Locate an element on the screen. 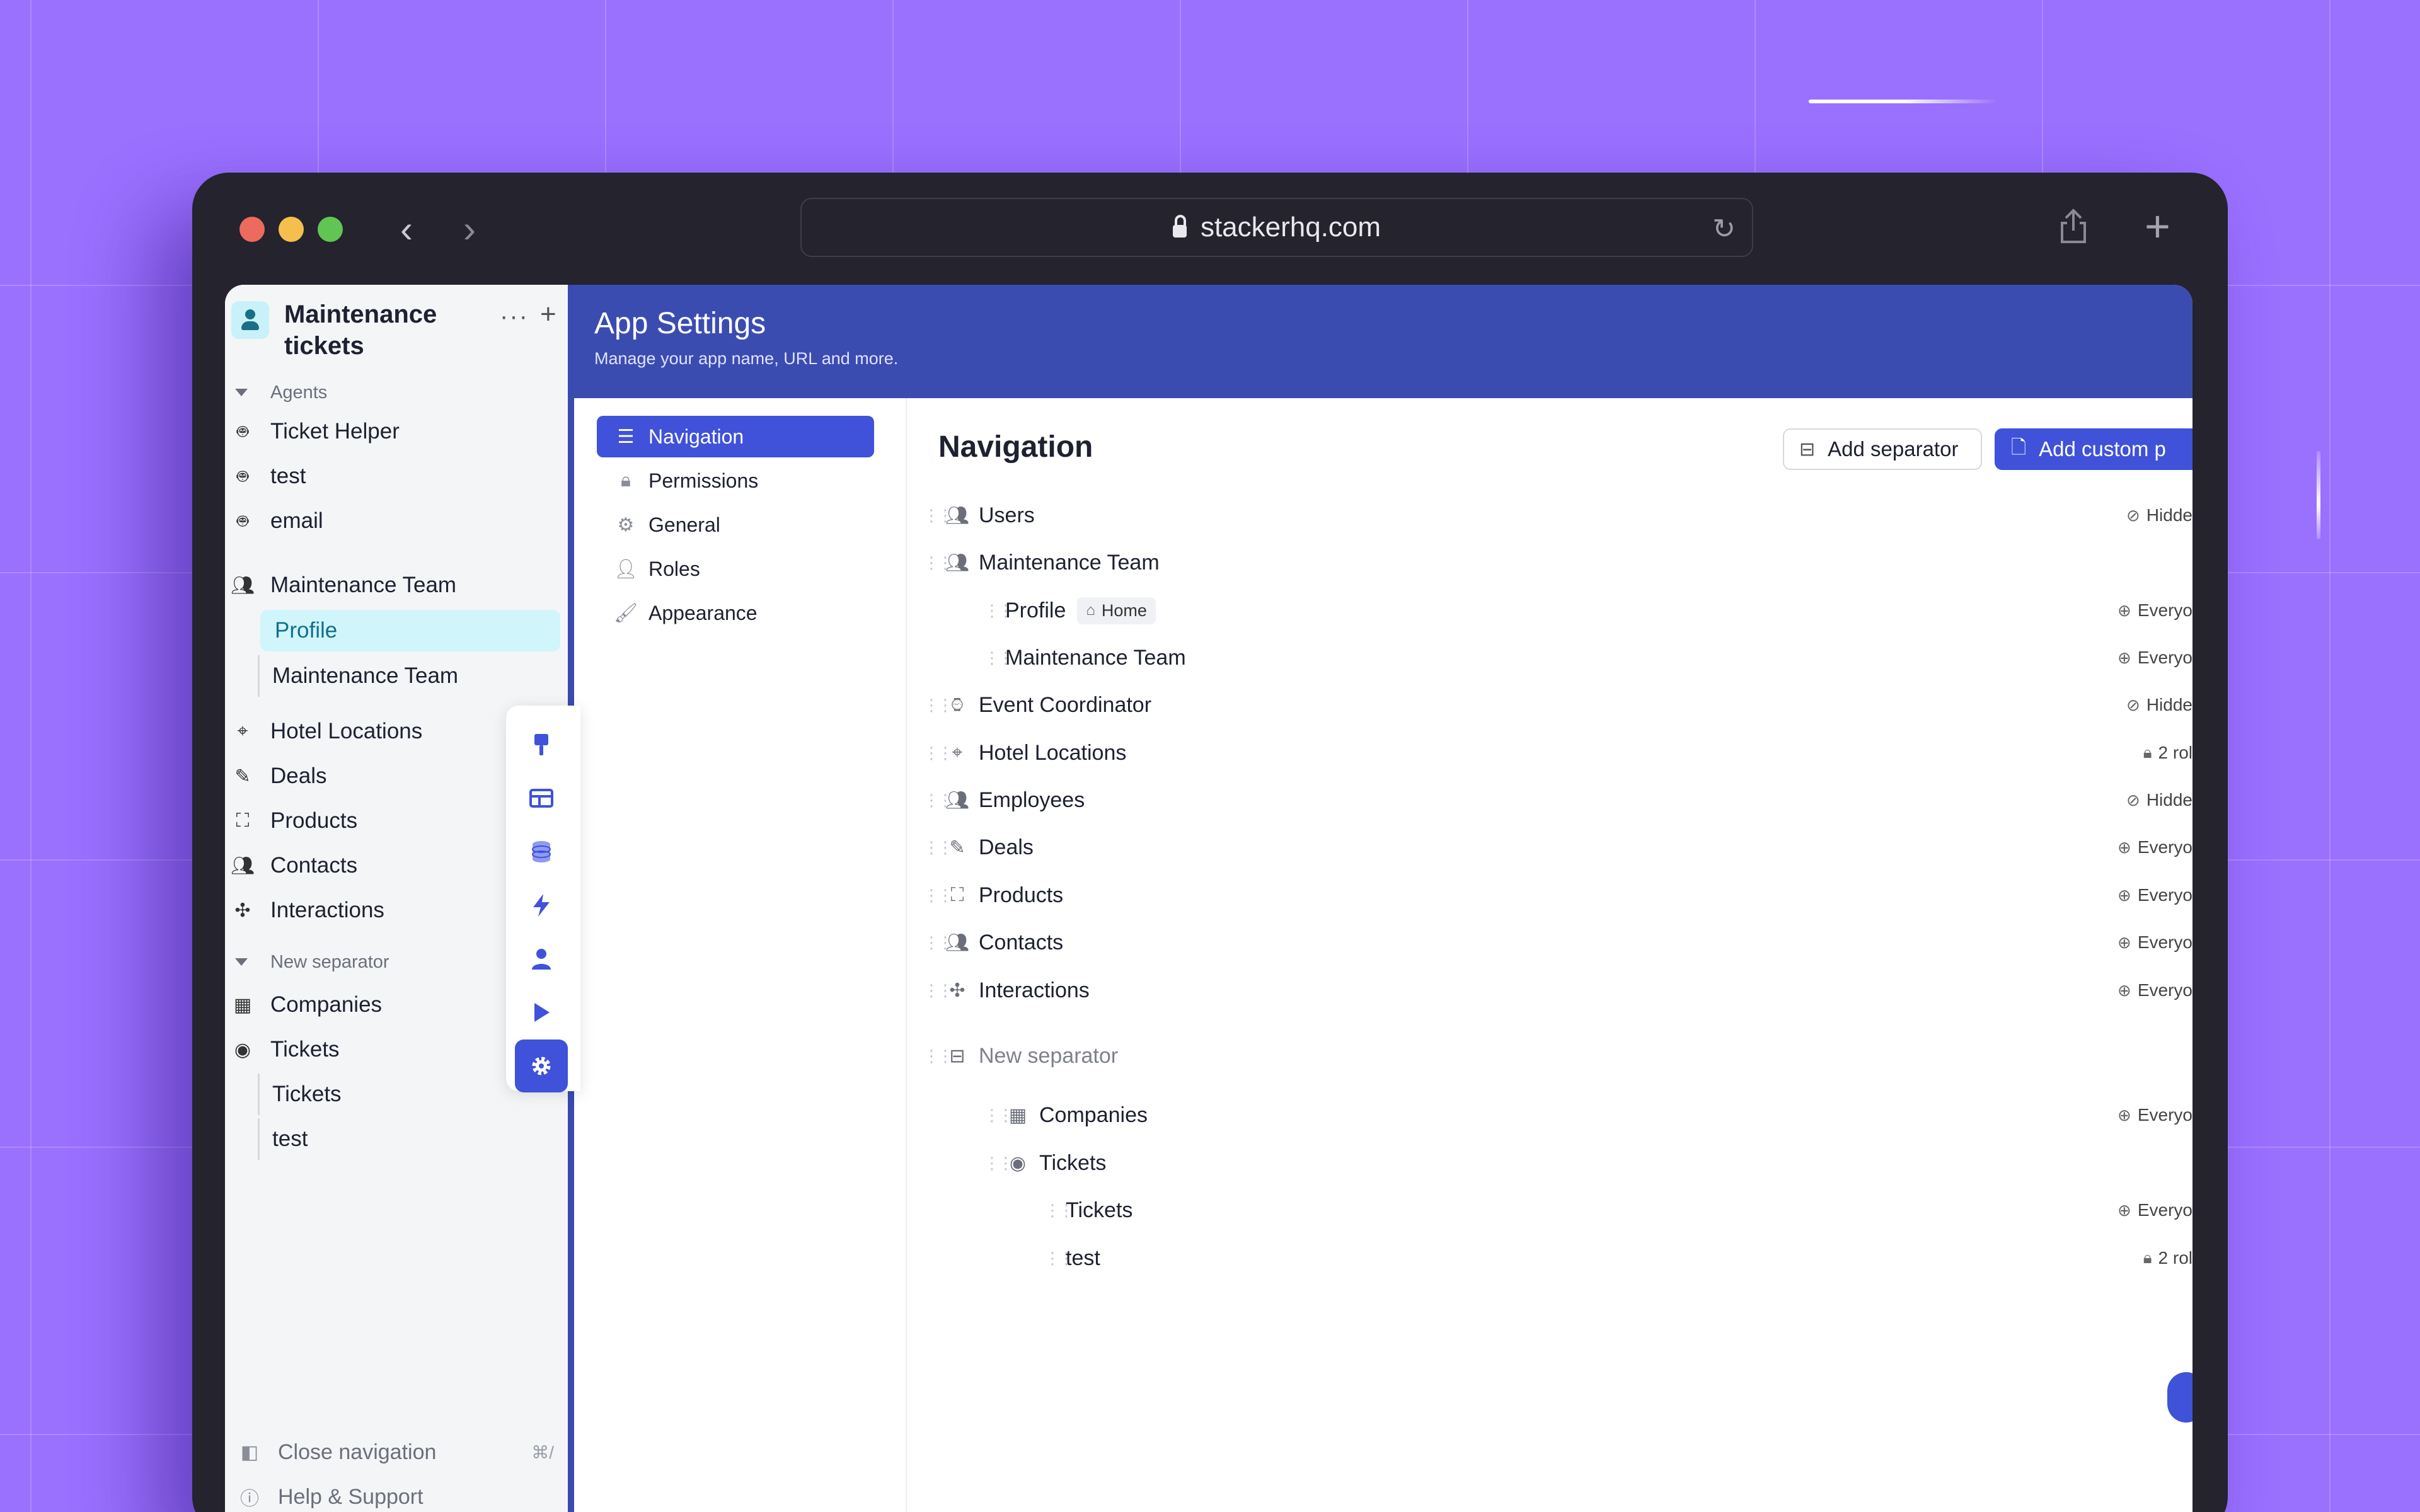 The width and height of the screenshot is (2420, 1512). sidebar-item-companies: ▦ Companies is located at coordinates (303, 1004).